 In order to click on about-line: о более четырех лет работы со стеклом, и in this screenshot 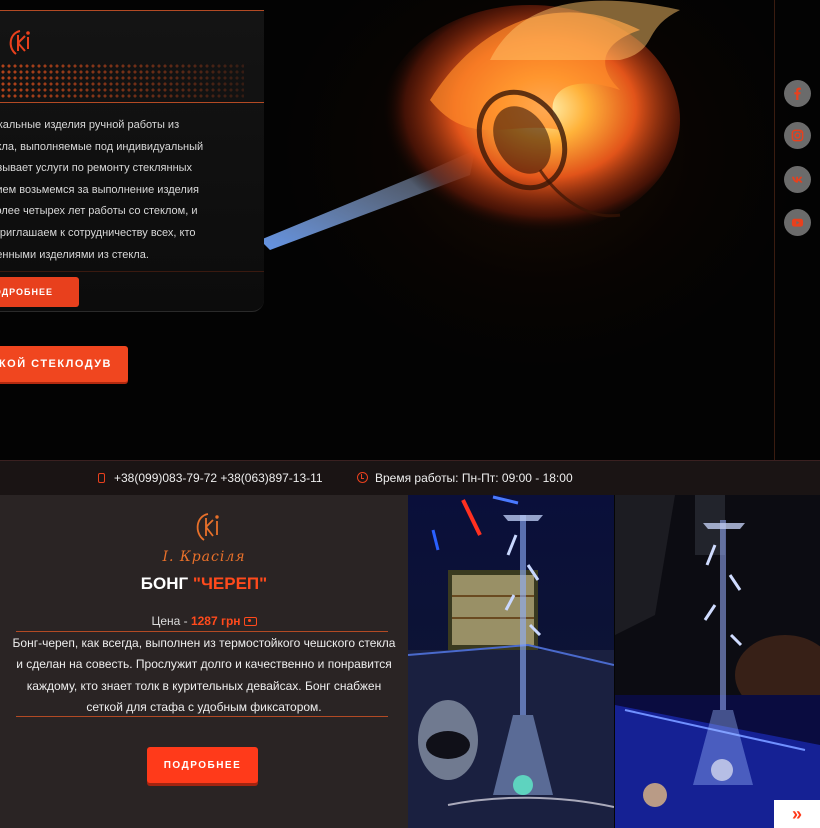, I will do `click(99, 211)`.